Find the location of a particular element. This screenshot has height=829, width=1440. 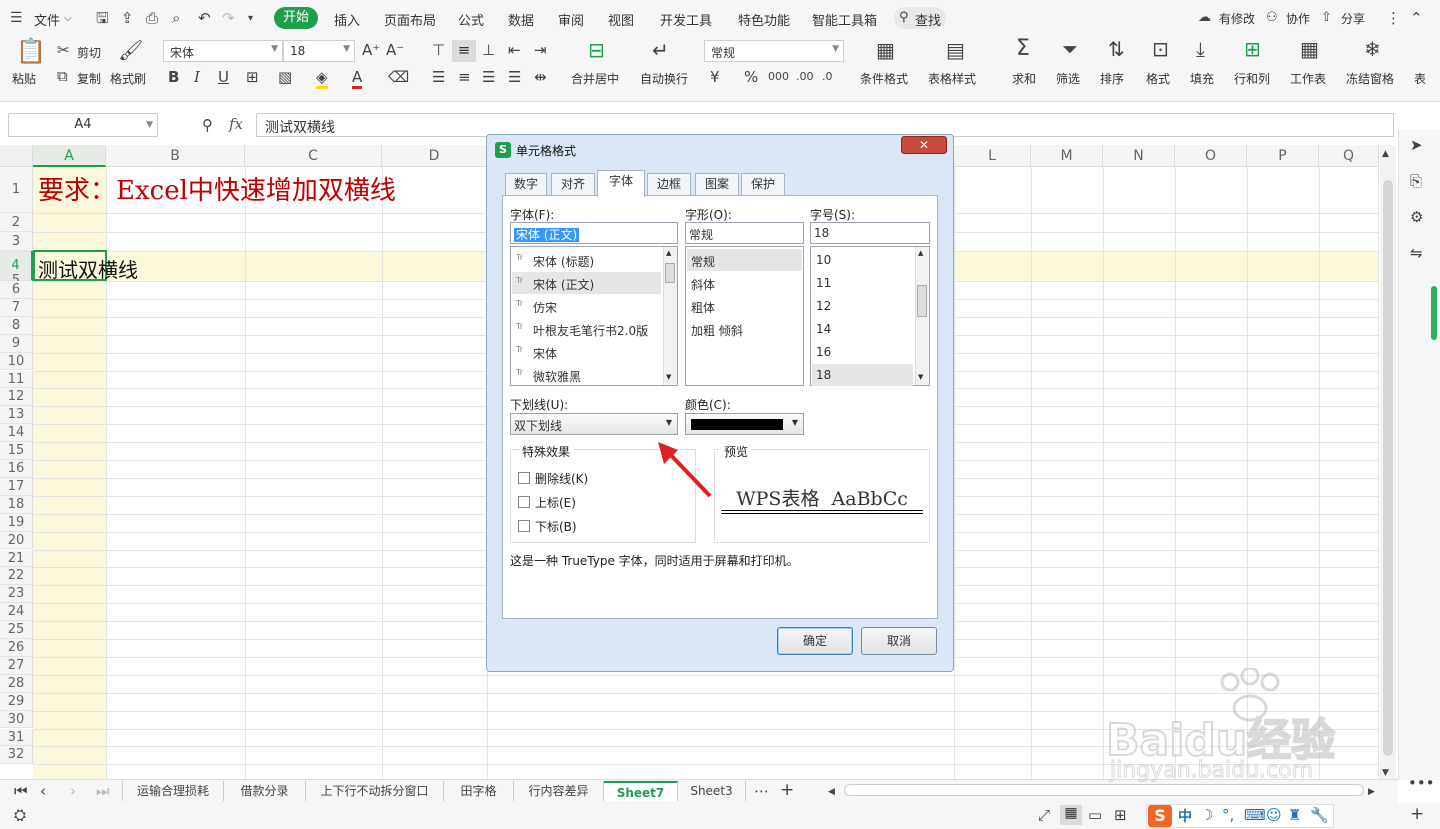

select-all-corner is located at coordinates (16, 156).